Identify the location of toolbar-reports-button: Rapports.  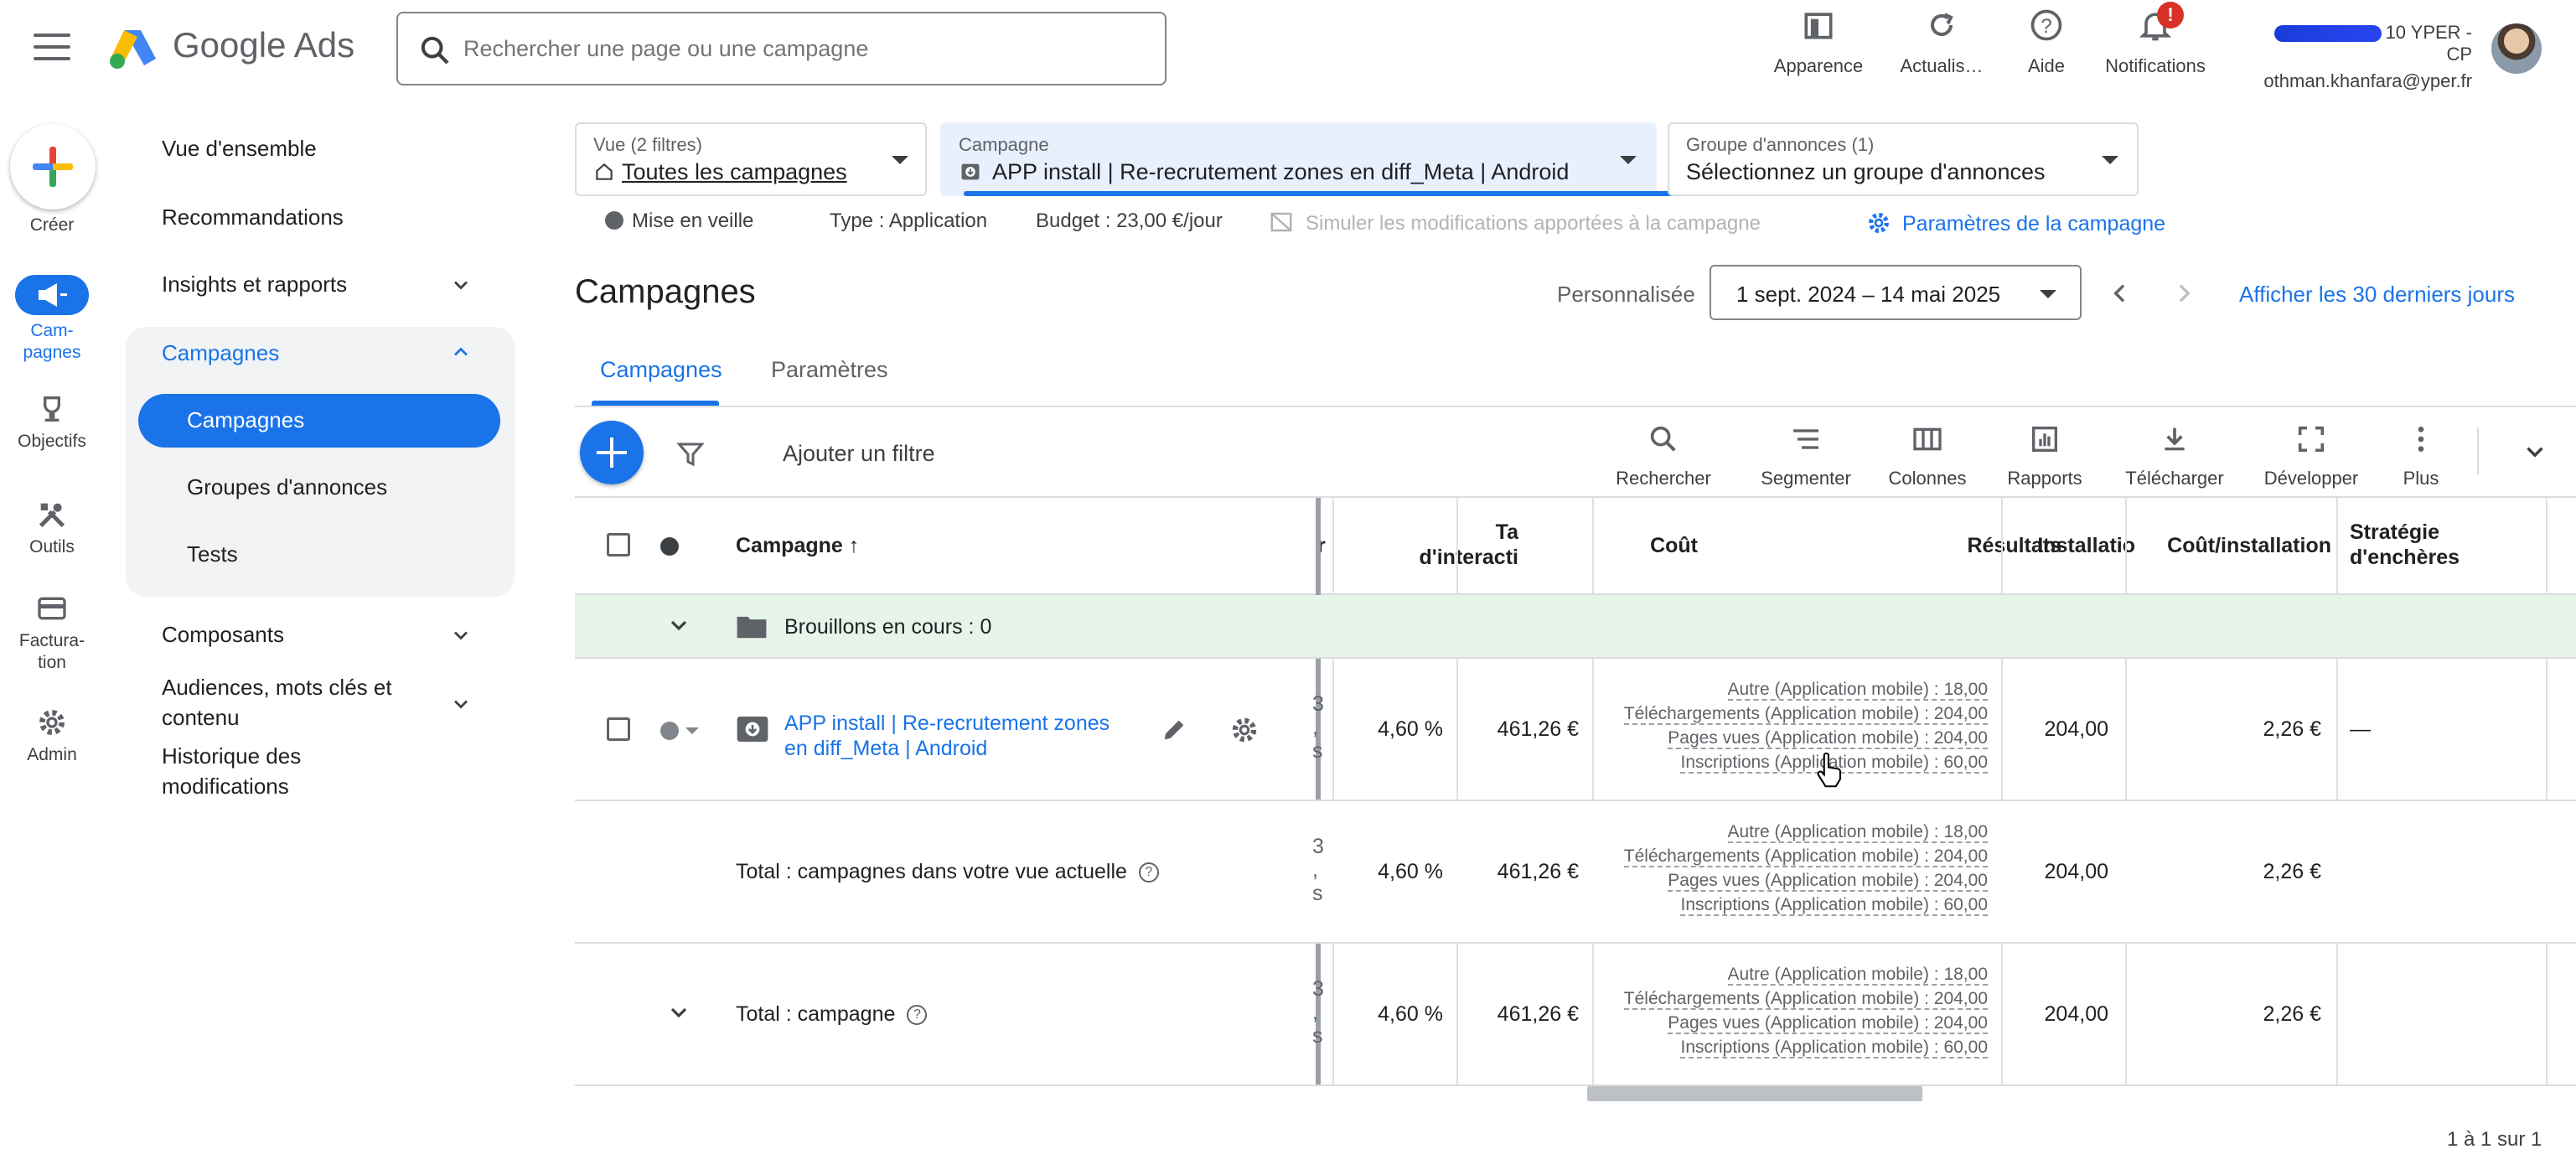
(2044, 455).